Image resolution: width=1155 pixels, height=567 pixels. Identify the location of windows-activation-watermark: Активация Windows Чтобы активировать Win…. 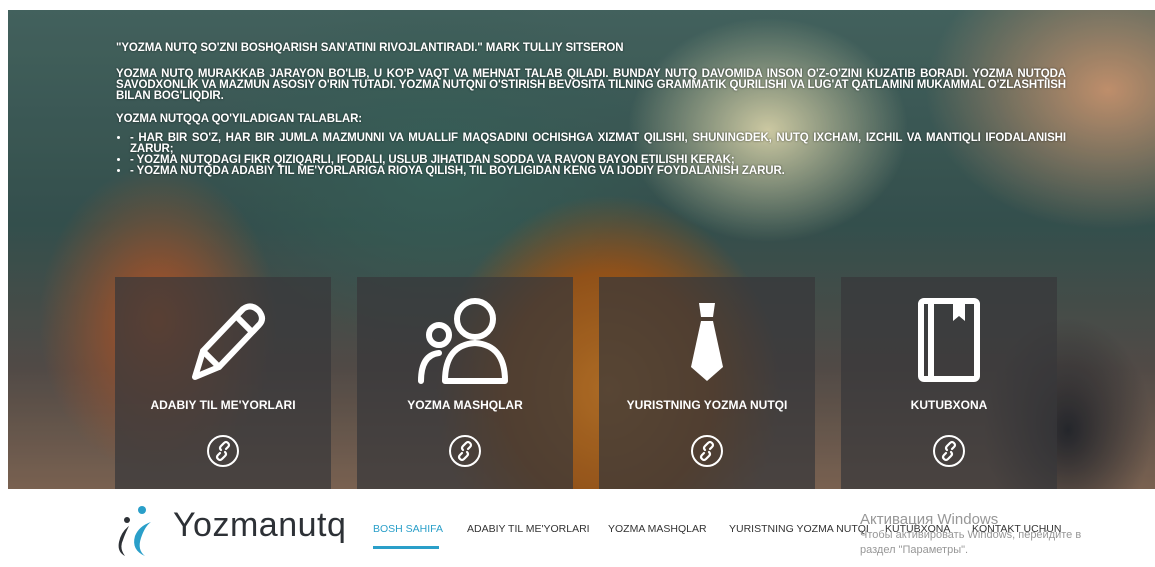
(970, 534).